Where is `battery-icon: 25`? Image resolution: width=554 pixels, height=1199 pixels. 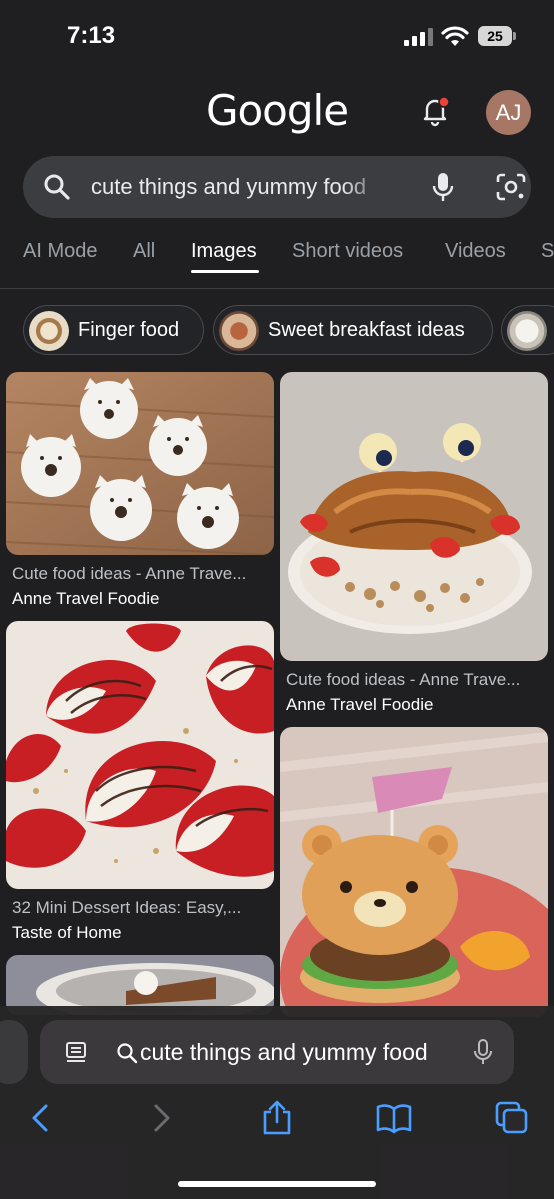 battery-icon: 25 is located at coordinates (497, 36).